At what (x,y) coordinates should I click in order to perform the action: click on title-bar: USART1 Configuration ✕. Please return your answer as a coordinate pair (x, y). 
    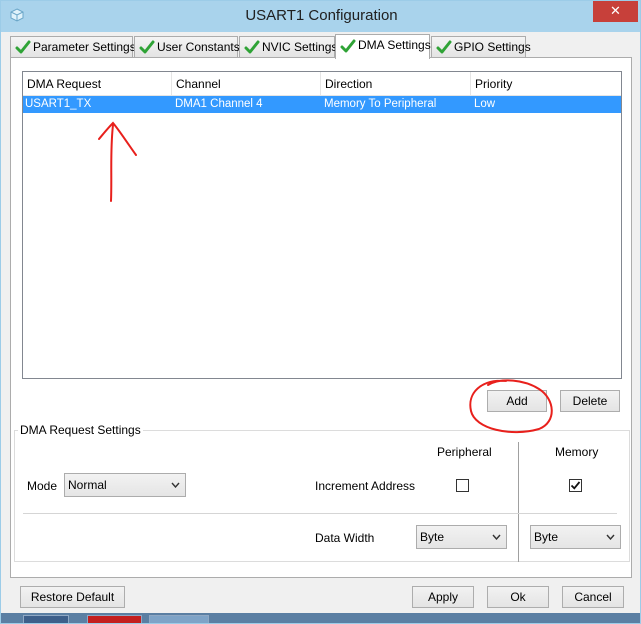
    Looking at the image, I should click on (320, 16).